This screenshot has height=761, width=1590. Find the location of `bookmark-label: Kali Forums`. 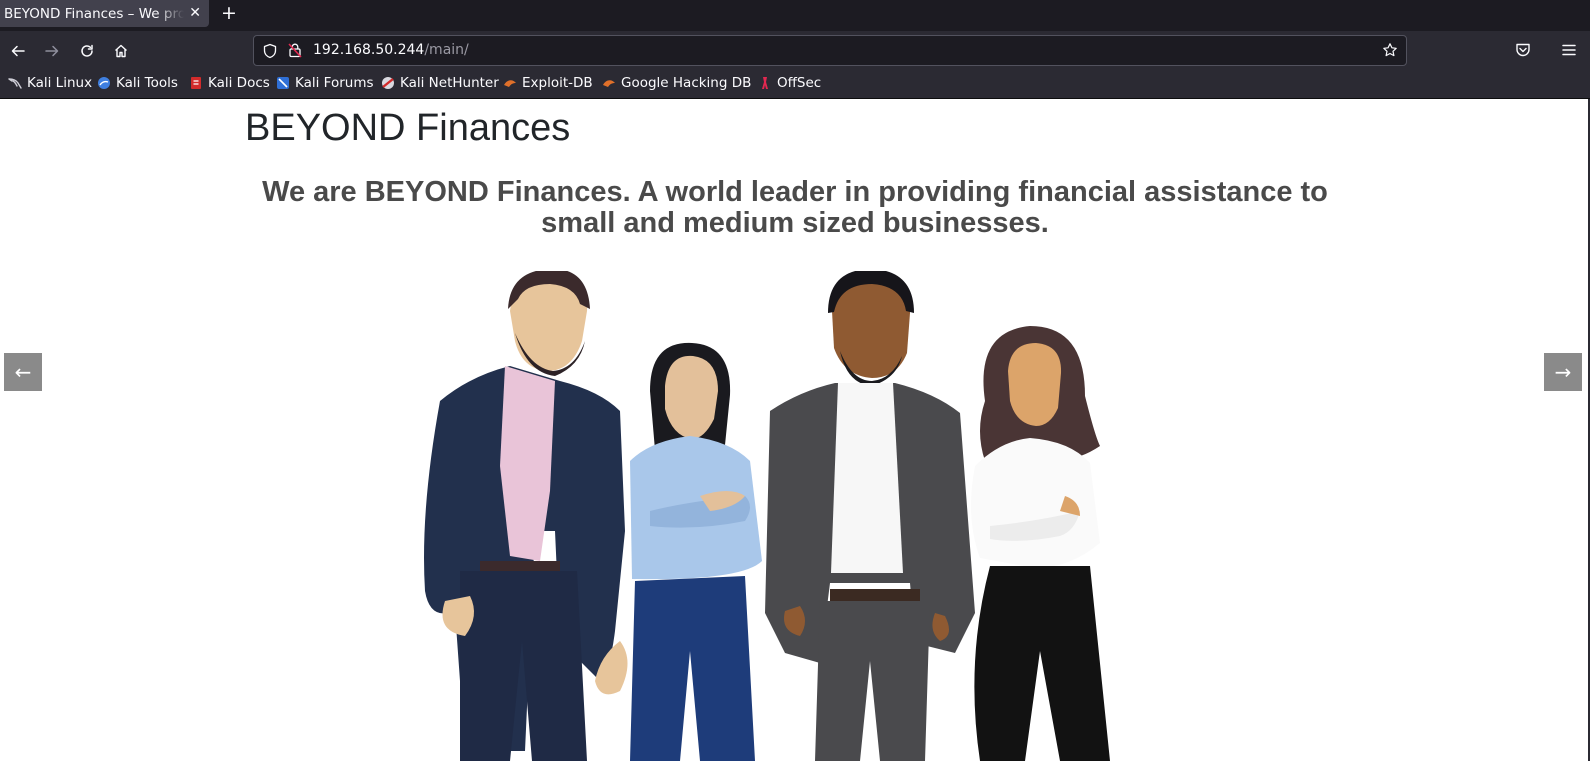

bookmark-label: Kali Forums is located at coordinates (334, 83).